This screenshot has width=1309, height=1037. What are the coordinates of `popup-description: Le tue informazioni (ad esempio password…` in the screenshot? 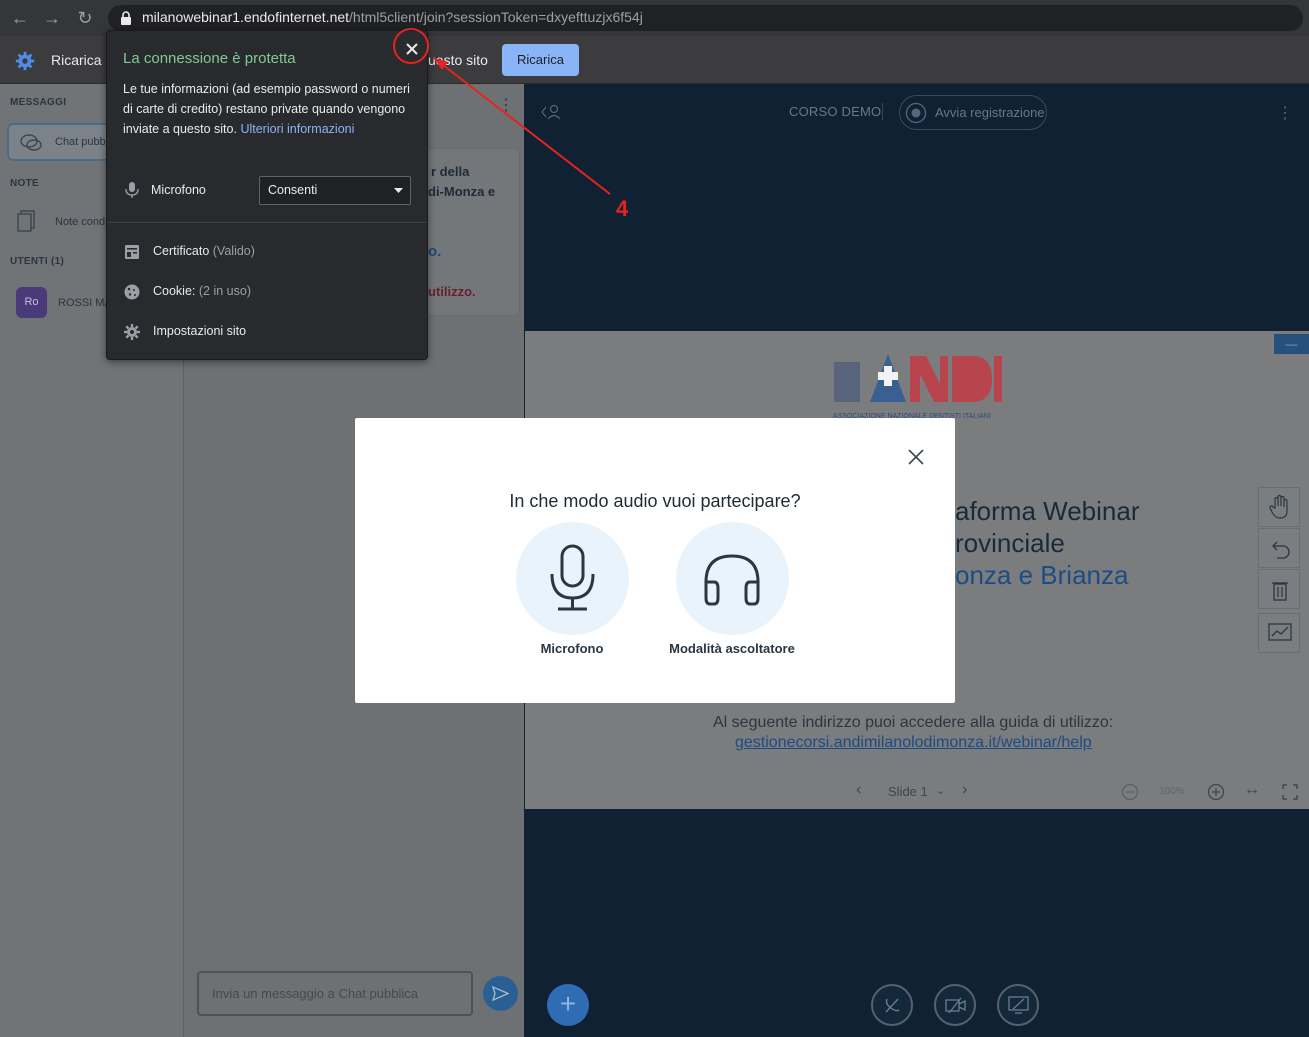 It's located at (269, 109).